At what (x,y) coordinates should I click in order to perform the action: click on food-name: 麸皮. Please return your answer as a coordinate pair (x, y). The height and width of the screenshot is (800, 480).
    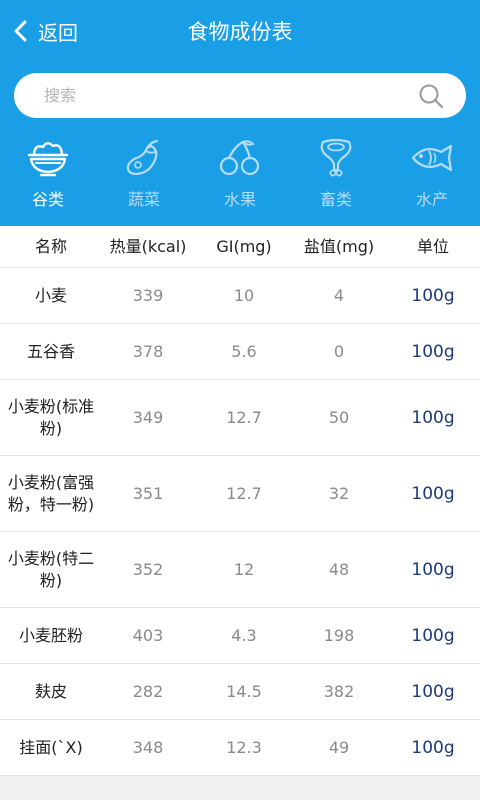
    Looking at the image, I should click on (50, 691).